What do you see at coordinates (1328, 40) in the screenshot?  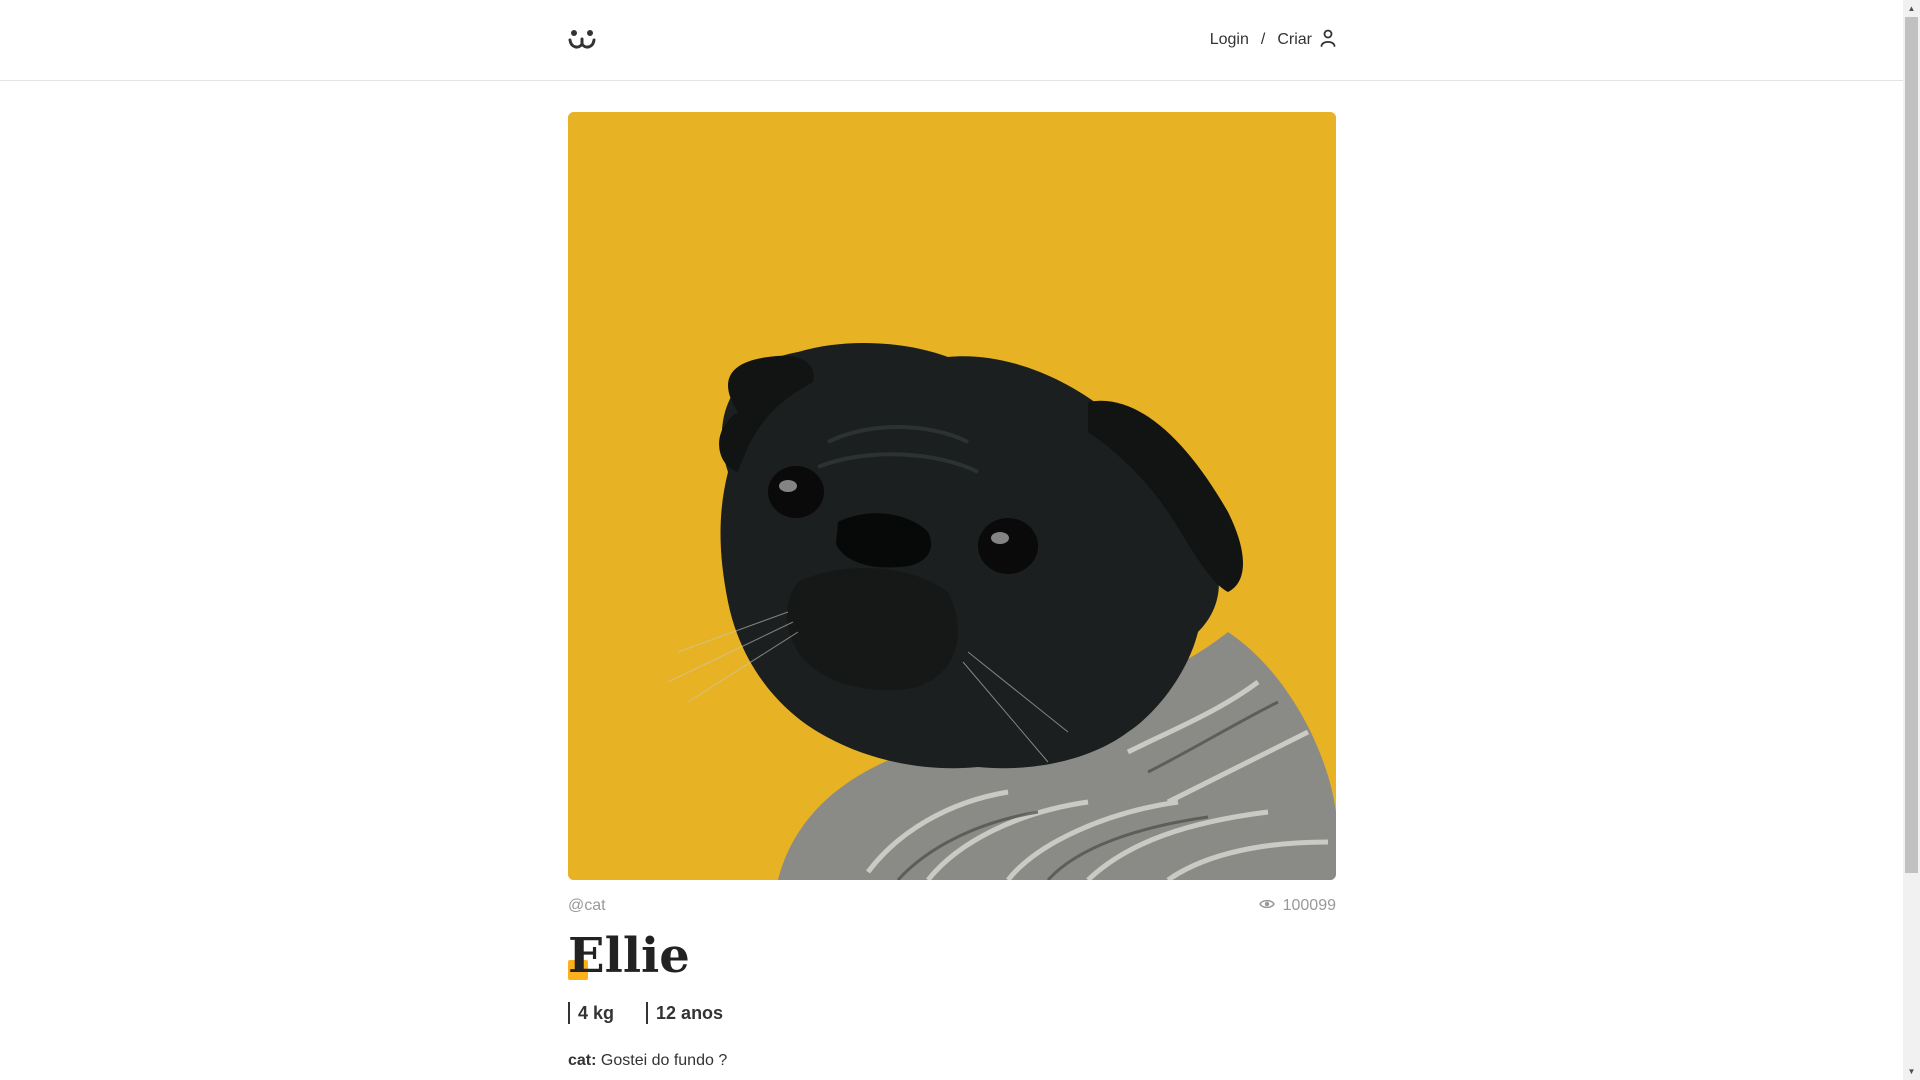 I see `user-icon` at bounding box center [1328, 40].